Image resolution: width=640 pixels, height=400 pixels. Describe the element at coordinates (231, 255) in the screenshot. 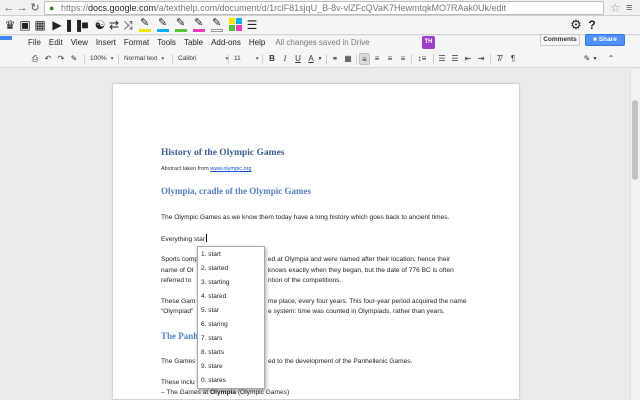

I see `suggestion-item: 1. start` at that location.